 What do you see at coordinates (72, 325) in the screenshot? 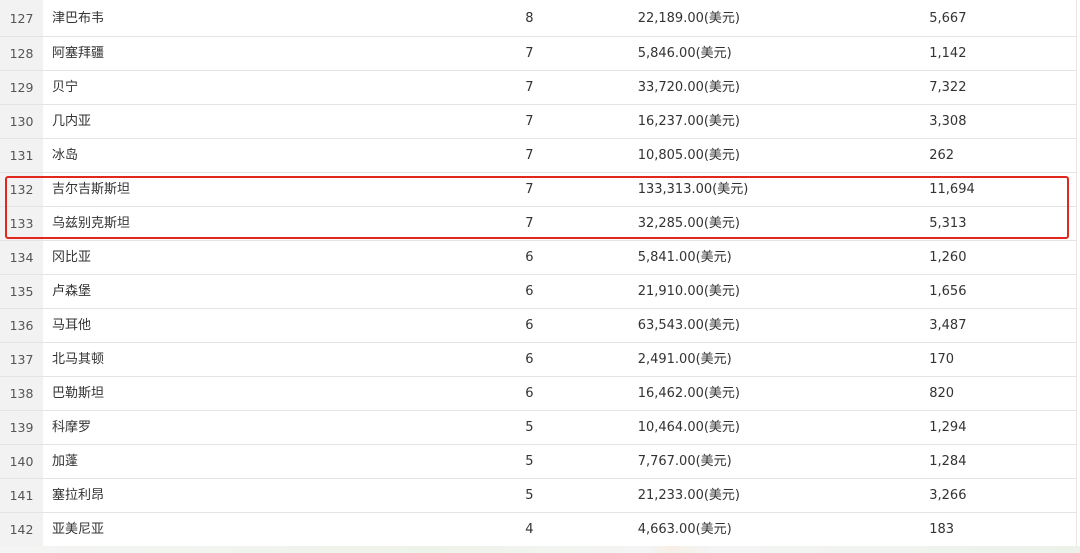
I see `country-cell: 马耳他` at bounding box center [72, 325].